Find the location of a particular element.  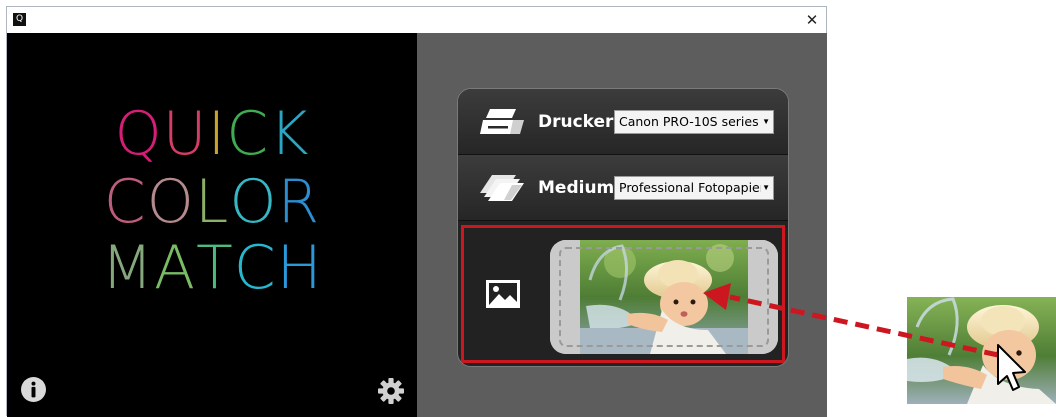

logo-line-match: MATCH is located at coordinates (212, 268).